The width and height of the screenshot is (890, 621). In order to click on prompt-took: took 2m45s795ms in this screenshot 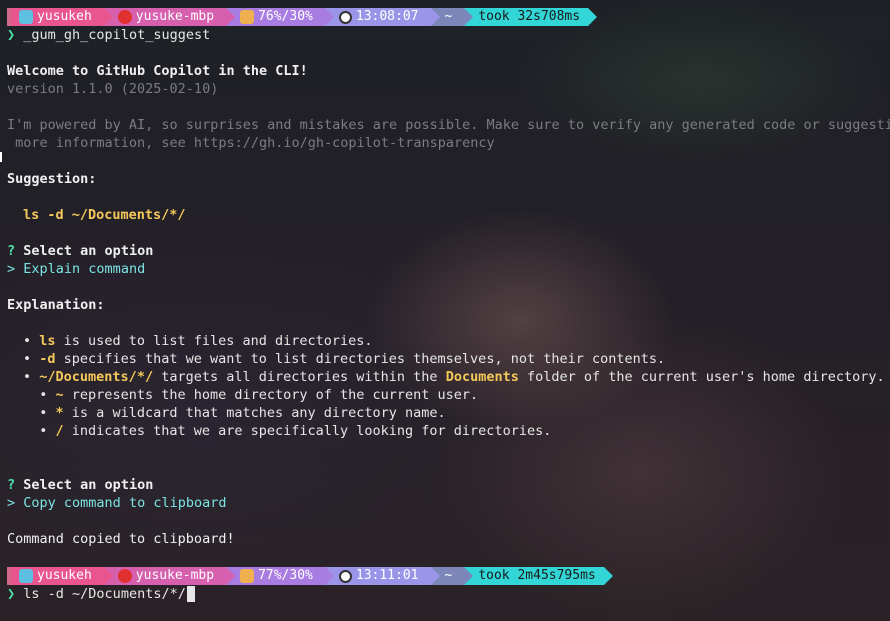, I will do `click(537, 575)`.